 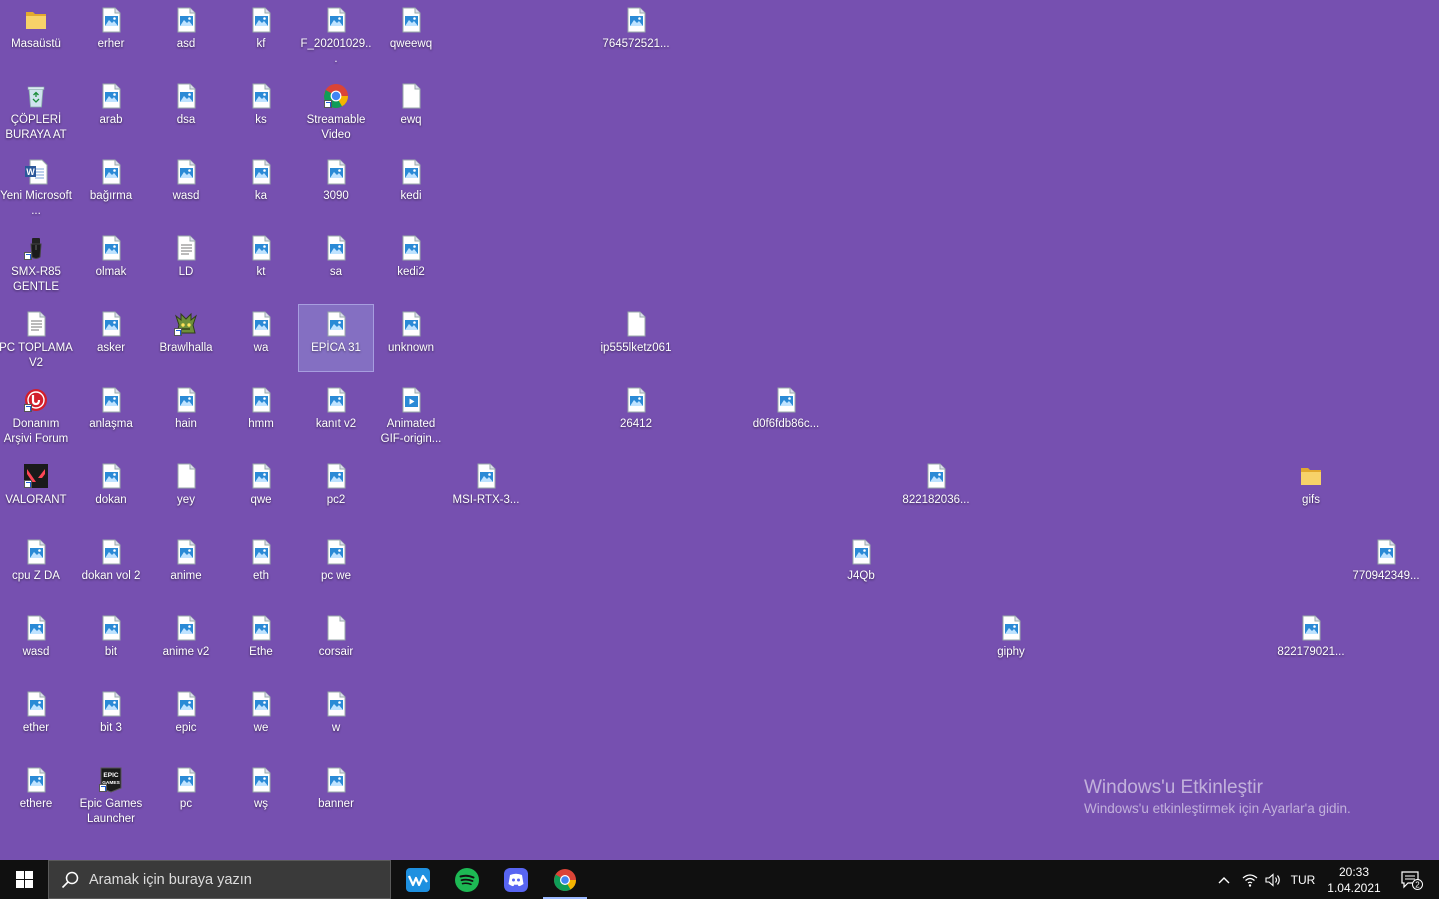 What do you see at coordinates (111, 414) in the screenshot?
I see `desktop-icon-anla-ma: anlaşma` at bounding box center [111, 414].